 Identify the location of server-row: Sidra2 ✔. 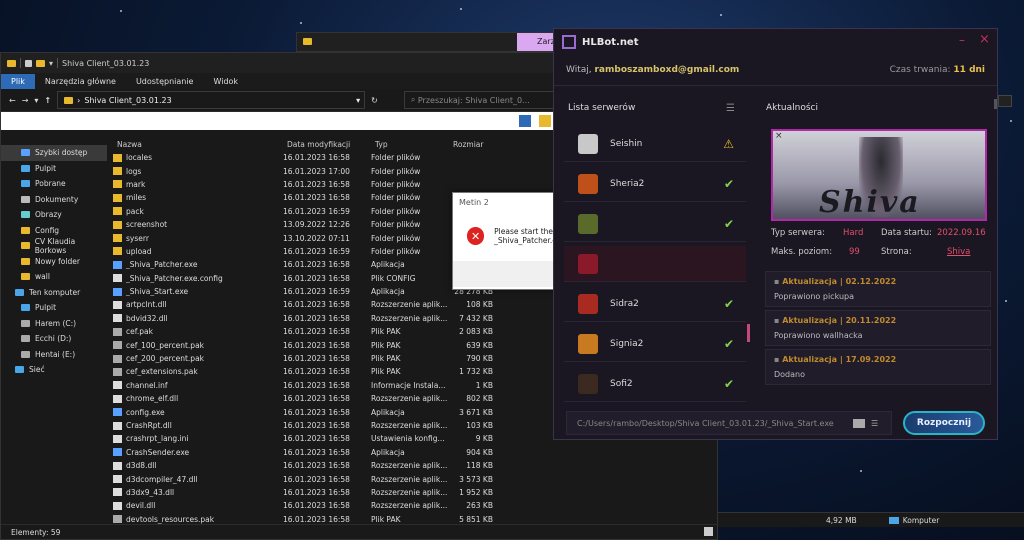
(655, 304).